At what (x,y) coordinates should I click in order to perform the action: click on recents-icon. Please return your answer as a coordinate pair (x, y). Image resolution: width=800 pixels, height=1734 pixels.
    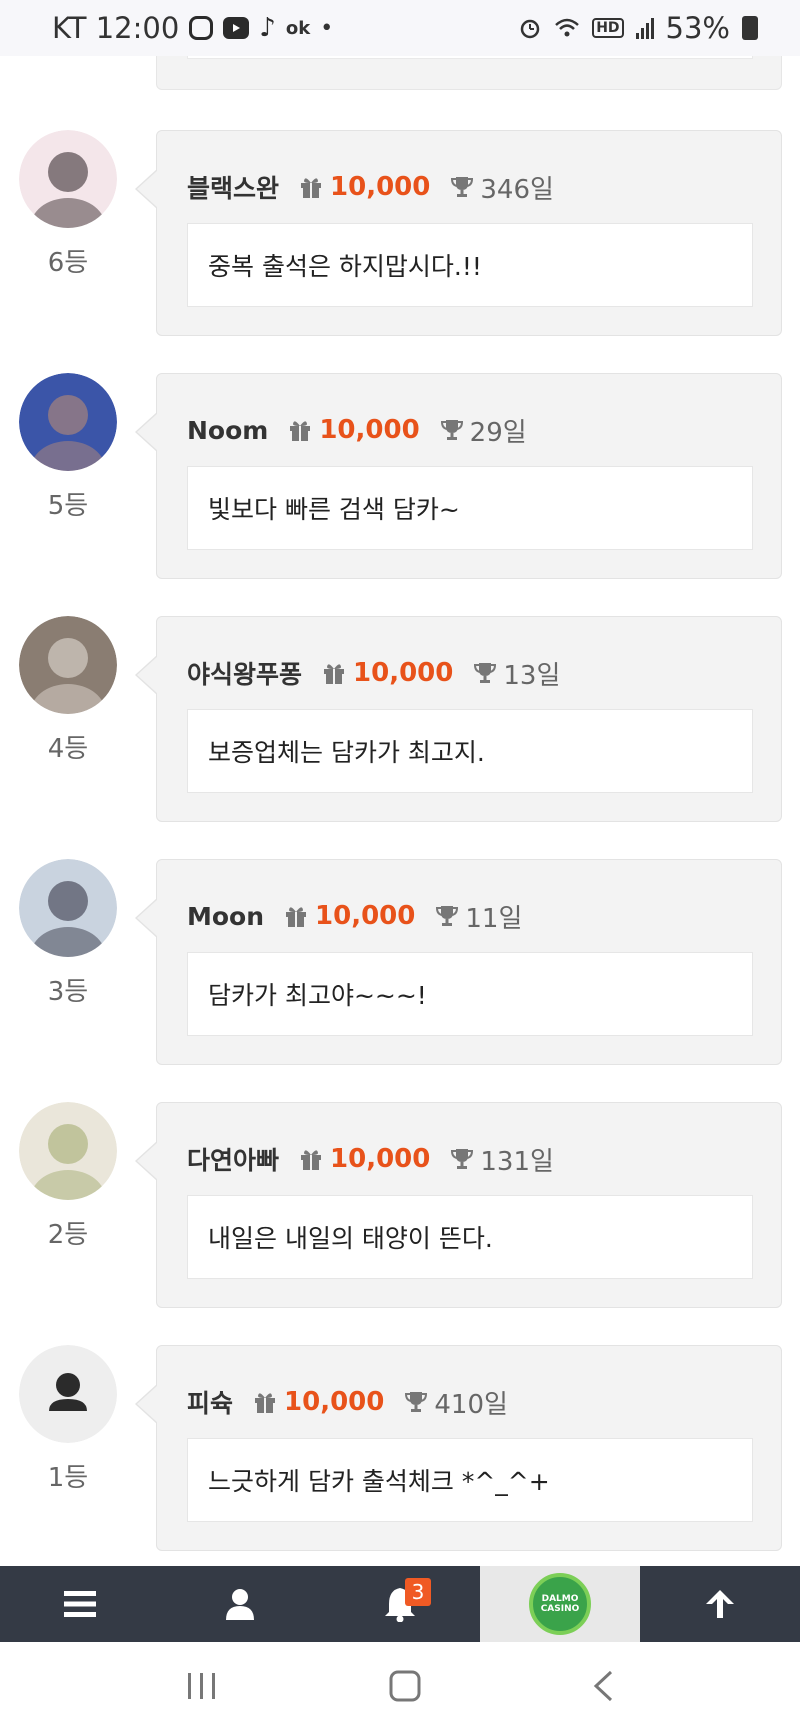
    Looking at the image, I should click on (201, 1686).